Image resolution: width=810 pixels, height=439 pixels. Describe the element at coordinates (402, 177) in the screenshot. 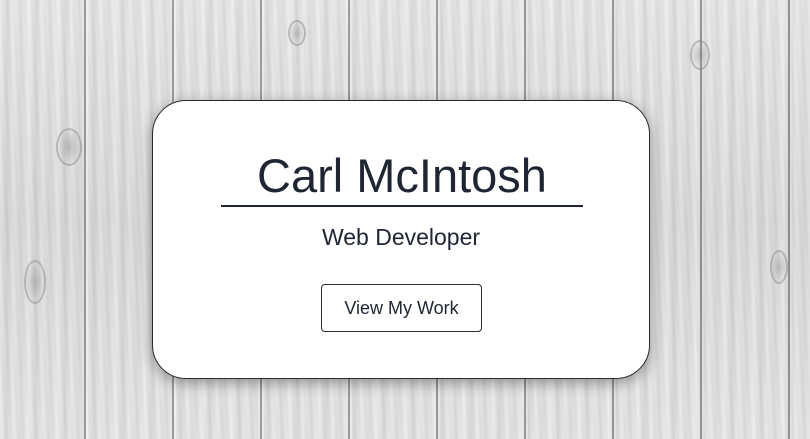

I see `profile-name: Carl McIntosh` at that location.